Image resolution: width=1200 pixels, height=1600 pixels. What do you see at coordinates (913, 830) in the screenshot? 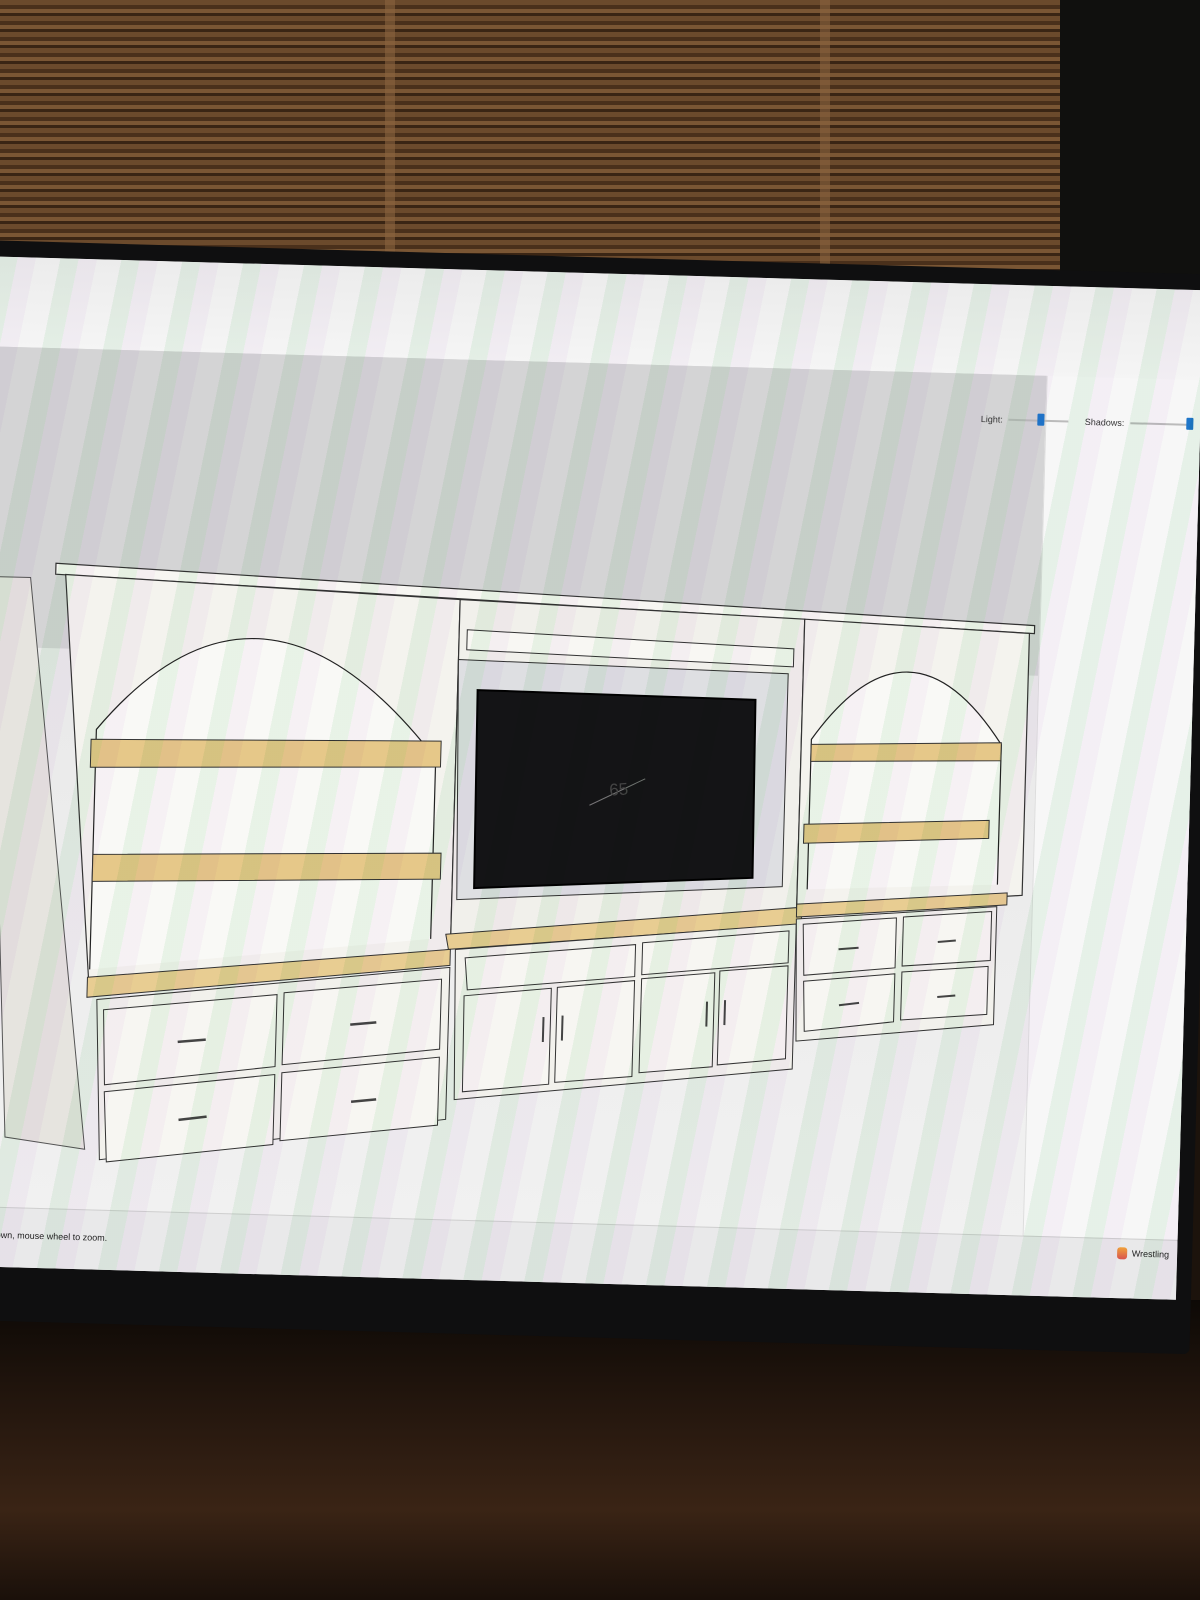
I see `right-bookcase` at bounding box center [913, 830].